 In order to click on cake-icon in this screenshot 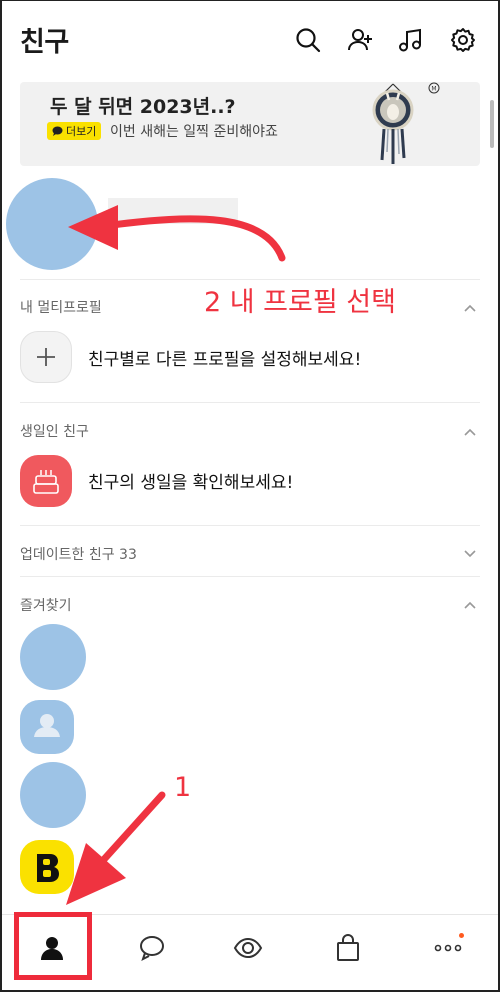, I will do `click(46, 482)`.